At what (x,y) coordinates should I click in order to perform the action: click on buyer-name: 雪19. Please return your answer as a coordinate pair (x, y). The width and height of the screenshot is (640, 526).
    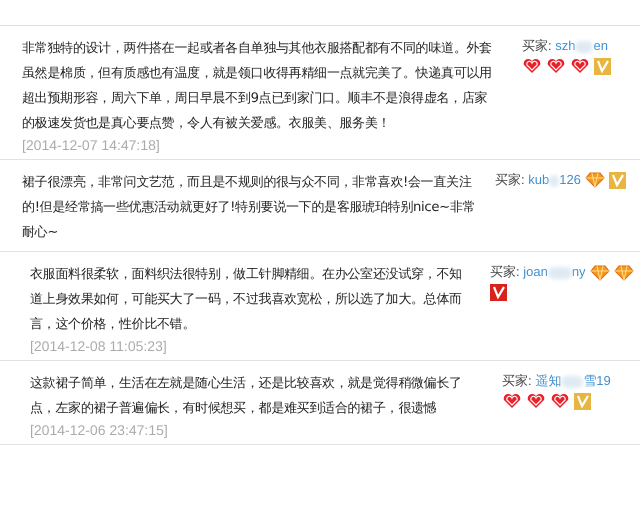
    Looking at the image, I should click on (597, 380).